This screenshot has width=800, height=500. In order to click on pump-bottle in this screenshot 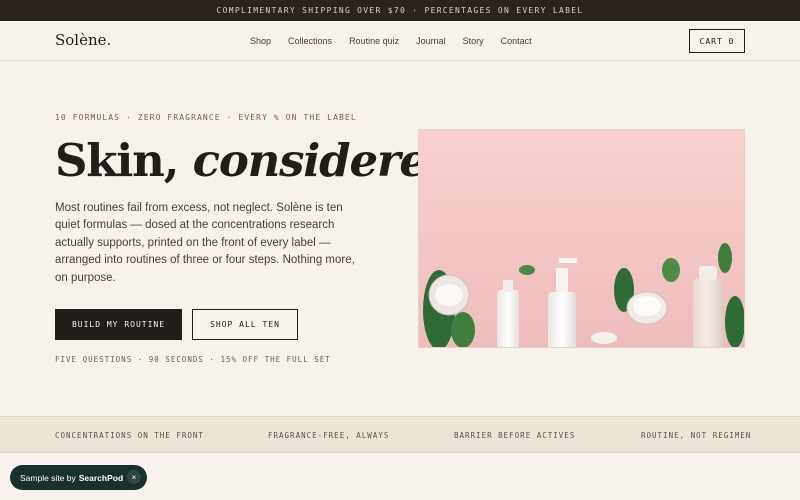, I will do `click(562, 319)`.